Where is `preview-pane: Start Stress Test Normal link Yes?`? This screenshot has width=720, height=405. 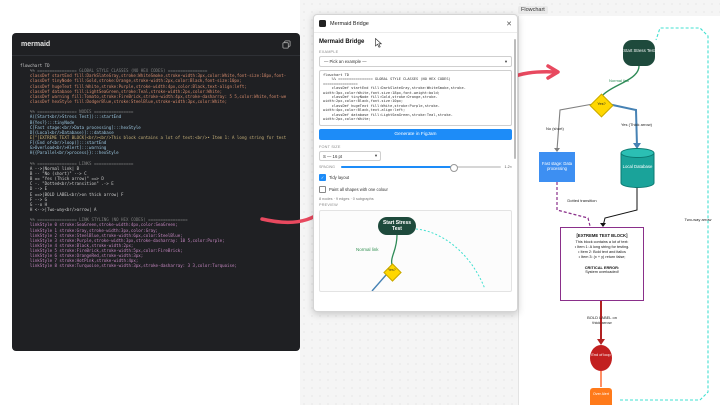
preview-pane: Start Stress Test Normal link Yes? is located at coordinates (415, 251).